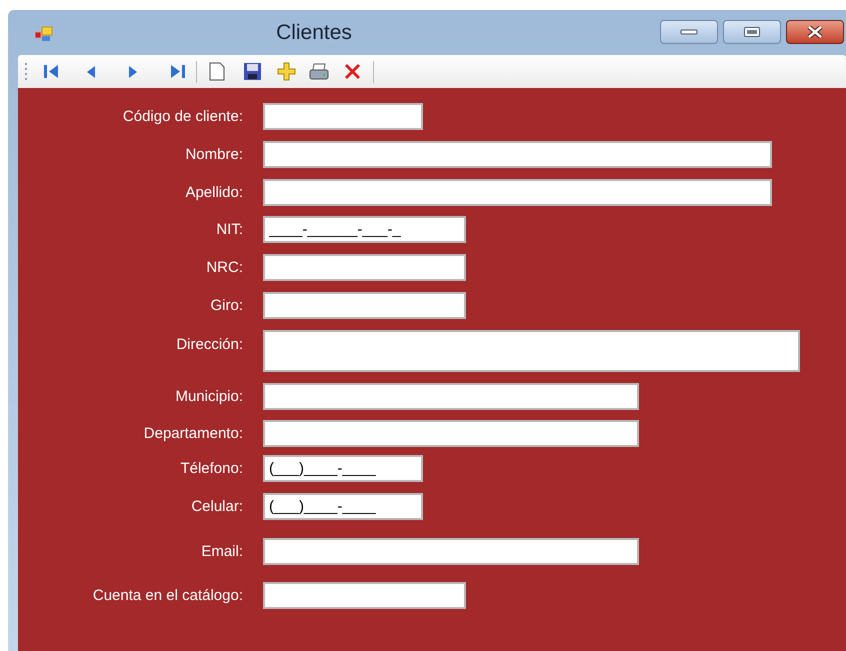 The height and width of the screenshot is (651, 846). Describe the element at coordinates (213, 155) in the screenshot. I see `field-label: Nombre:` at that location.